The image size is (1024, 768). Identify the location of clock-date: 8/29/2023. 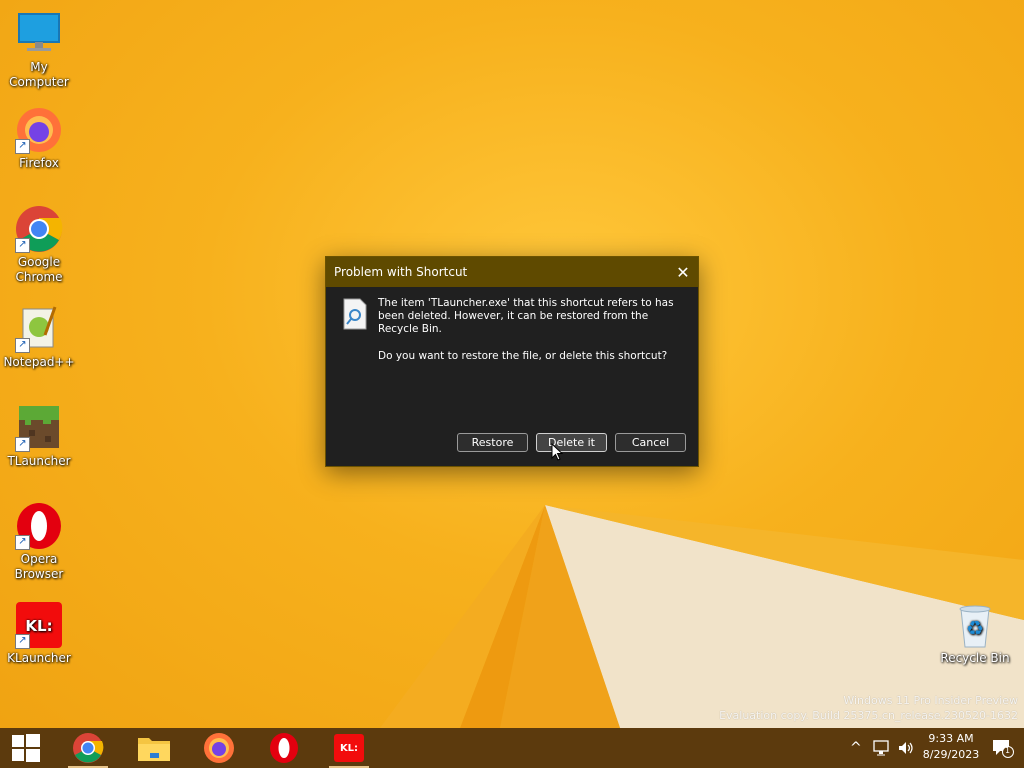
(951, 754).